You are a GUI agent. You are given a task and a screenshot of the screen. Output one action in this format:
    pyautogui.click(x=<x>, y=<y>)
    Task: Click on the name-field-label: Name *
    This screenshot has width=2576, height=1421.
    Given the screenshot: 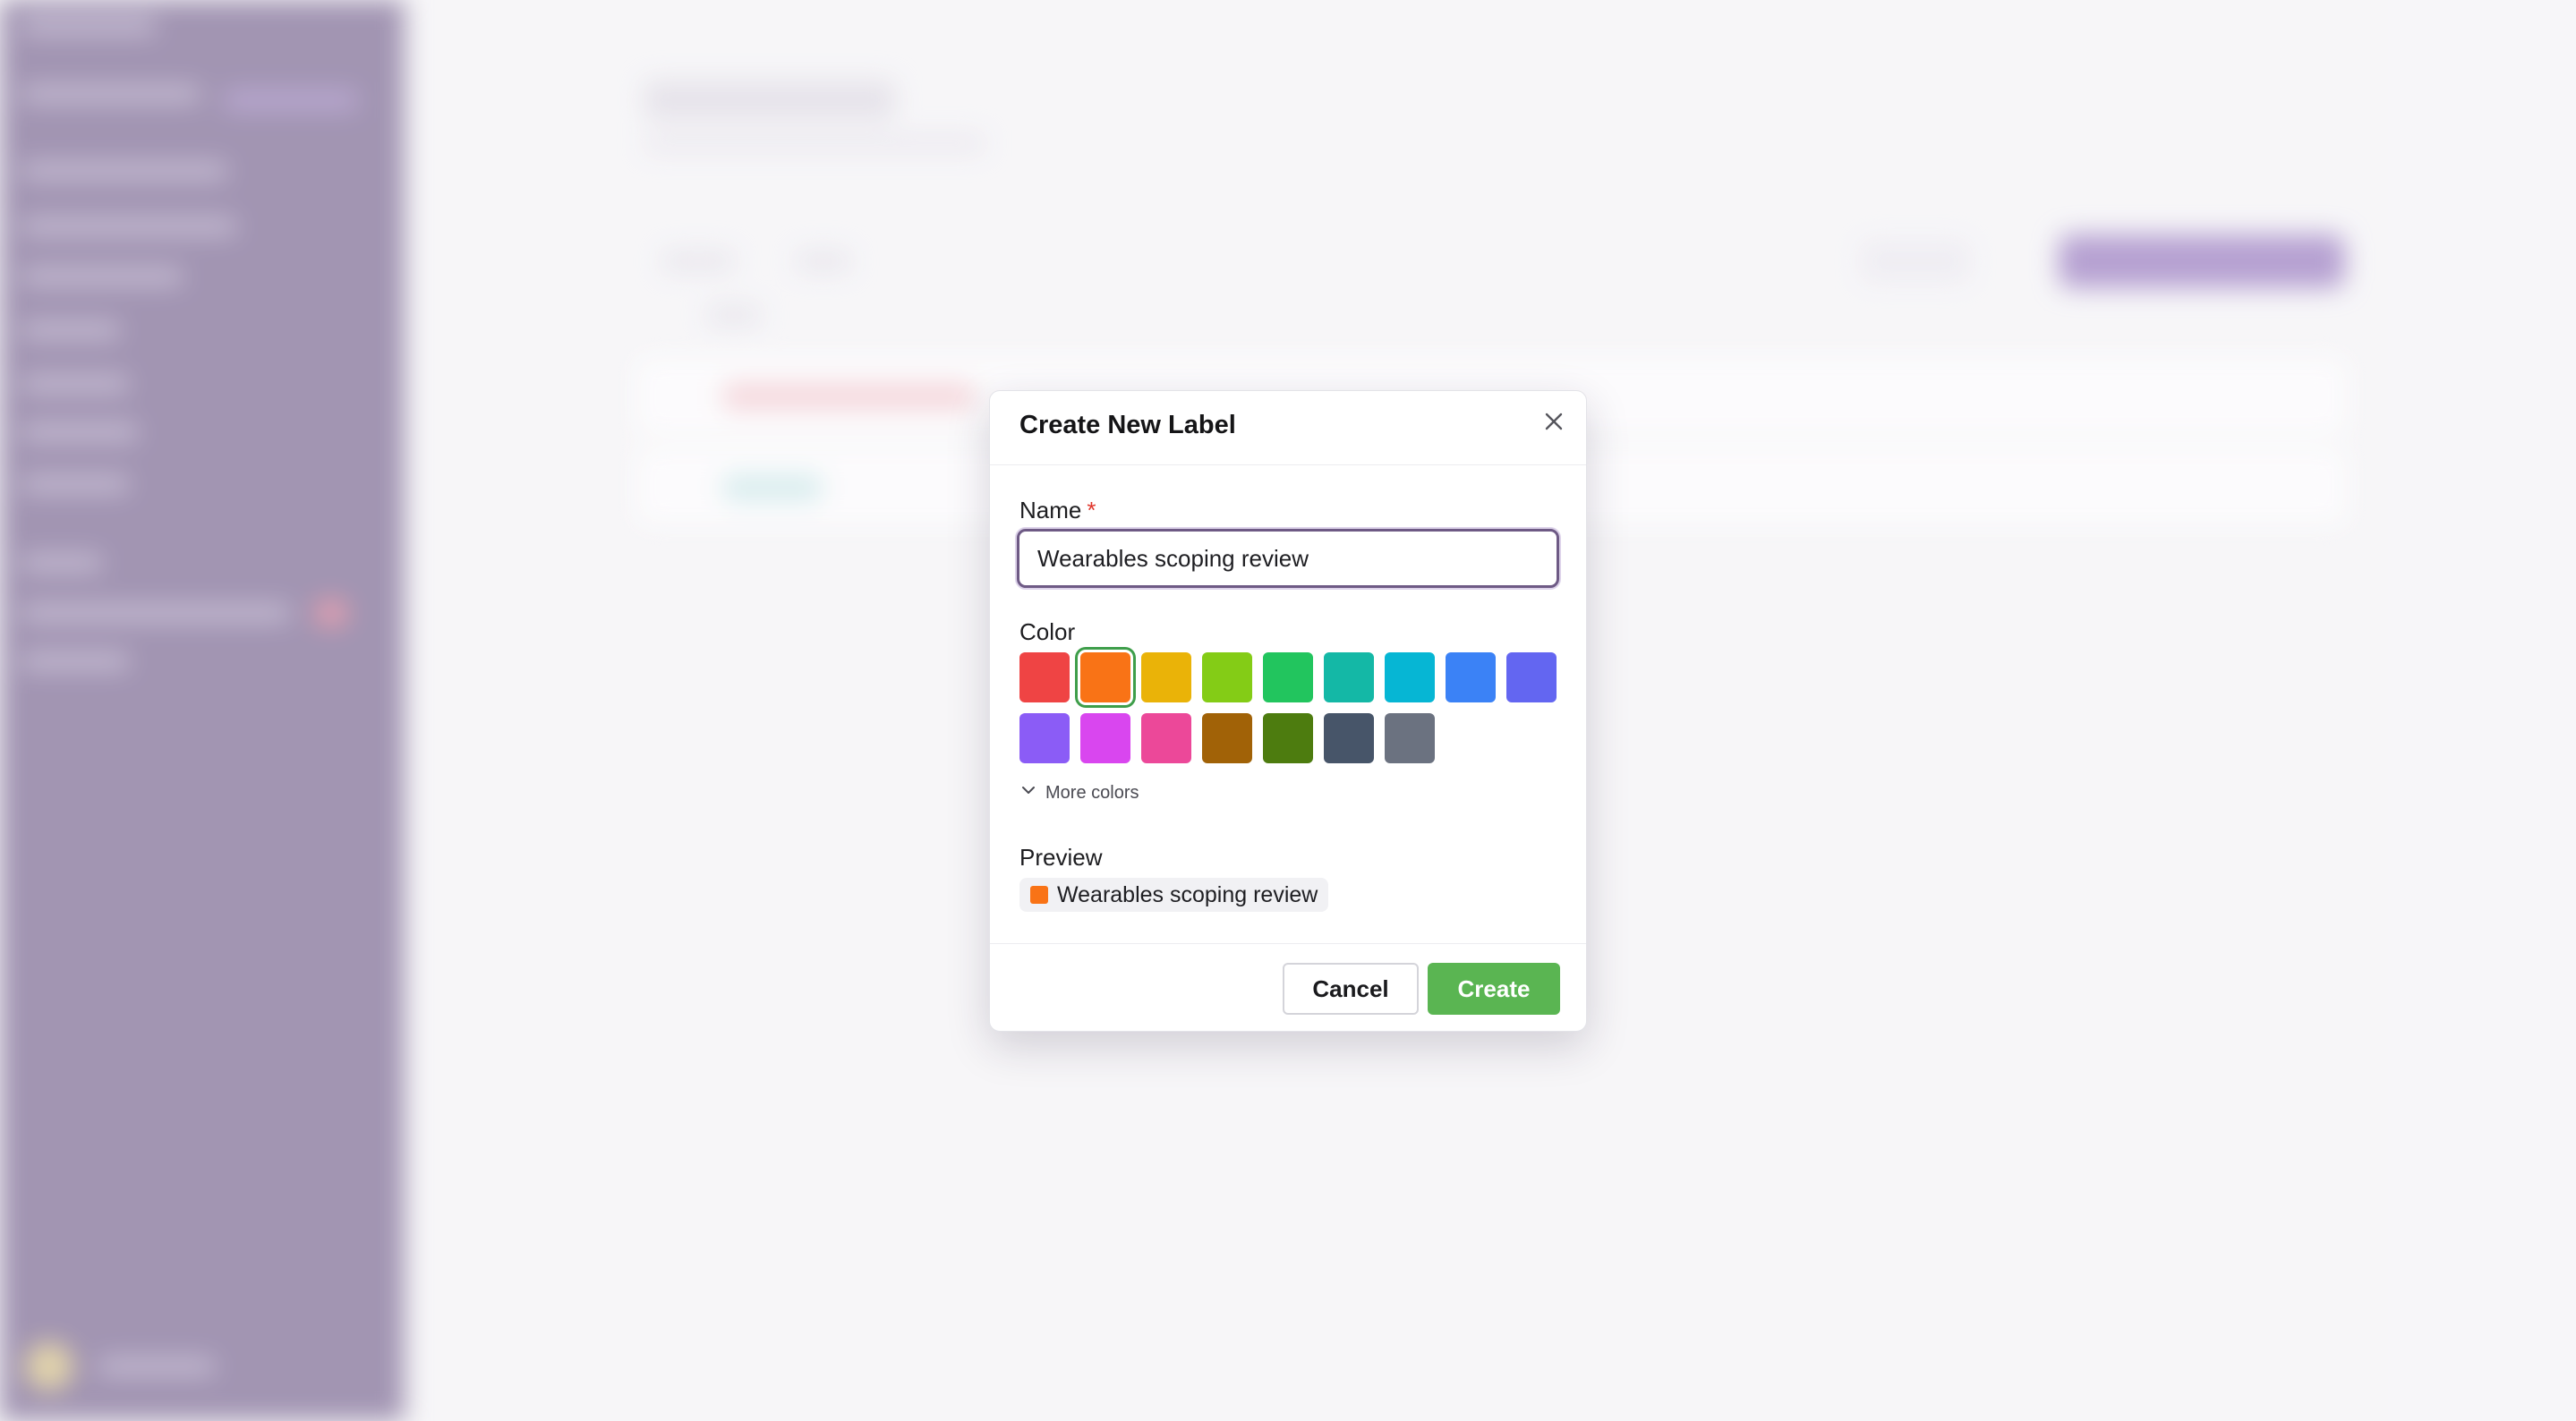 What is the action you would take?
    pyautogui.click(x=1057, y=510)
    